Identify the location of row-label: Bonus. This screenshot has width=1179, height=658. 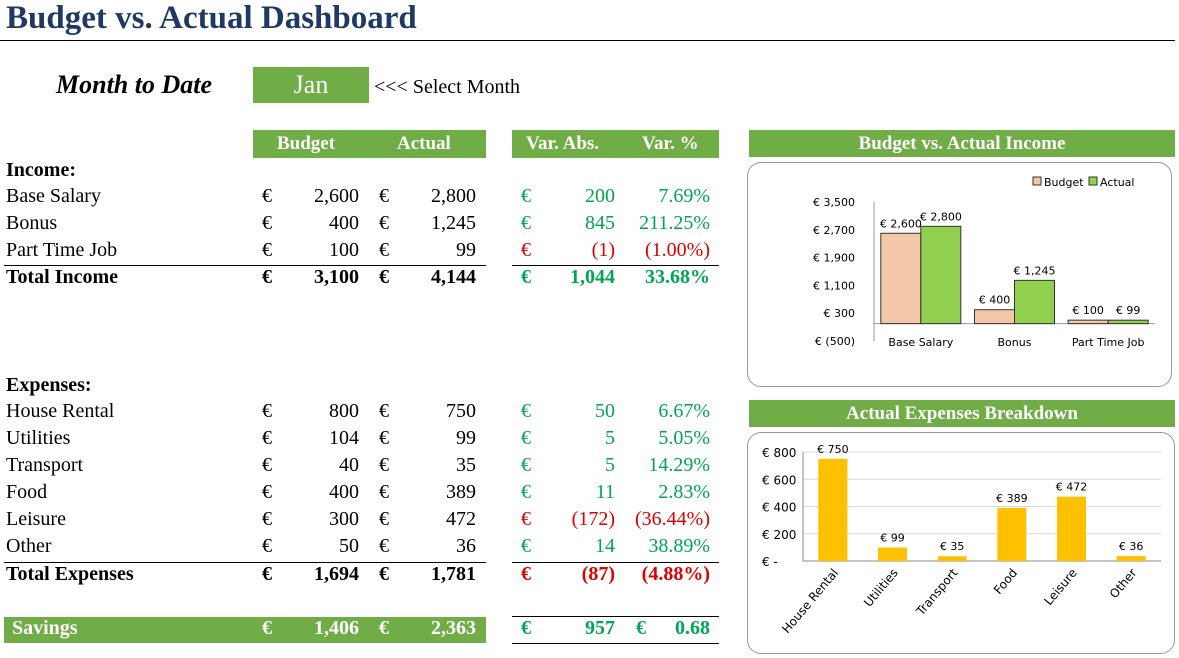
(32, 223).